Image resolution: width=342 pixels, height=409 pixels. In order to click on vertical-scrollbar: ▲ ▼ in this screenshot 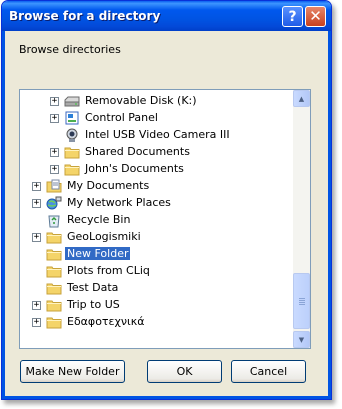, I will do `click(301, 219)`.